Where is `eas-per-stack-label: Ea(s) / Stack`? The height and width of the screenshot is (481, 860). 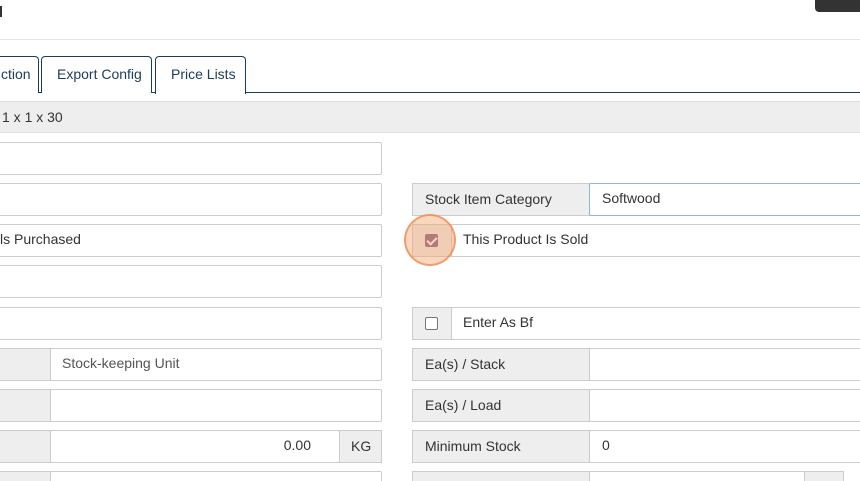
eas-per-stack-label: Ea(s) / Stack is located at coordinates (465, 364).